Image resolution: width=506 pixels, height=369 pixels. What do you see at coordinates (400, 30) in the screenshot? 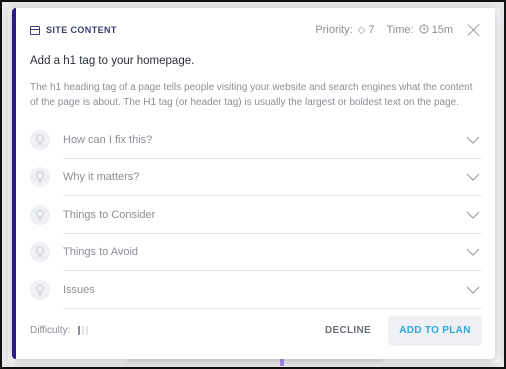
I see `time-label: Time:` at bounding box center [400, 30].